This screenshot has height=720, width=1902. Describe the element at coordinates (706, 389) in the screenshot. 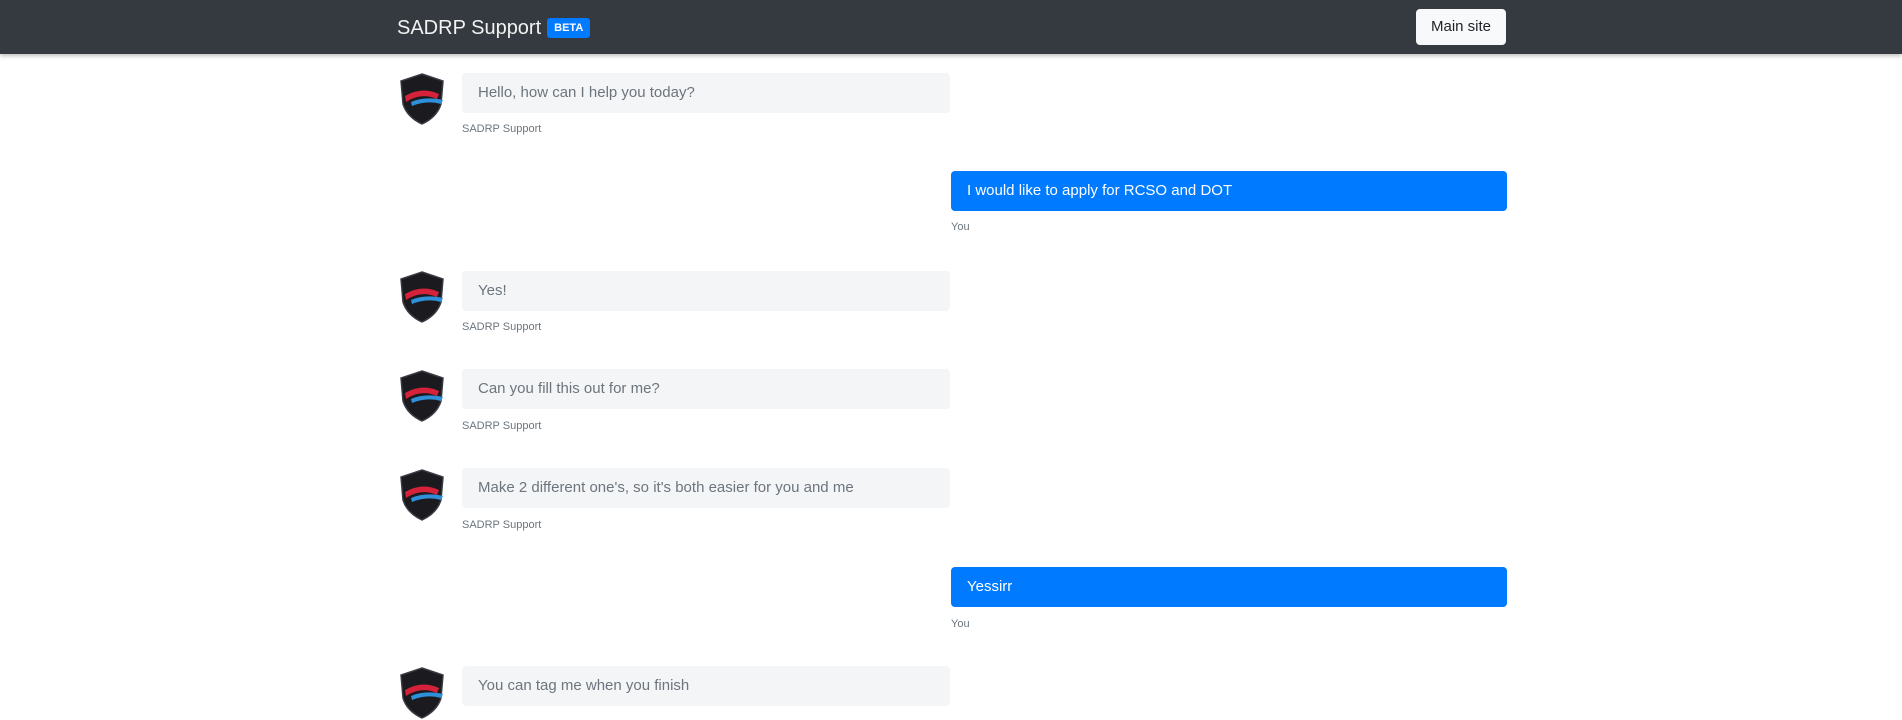

I see `message-bubble: Can you fill this out for me?` at that location.